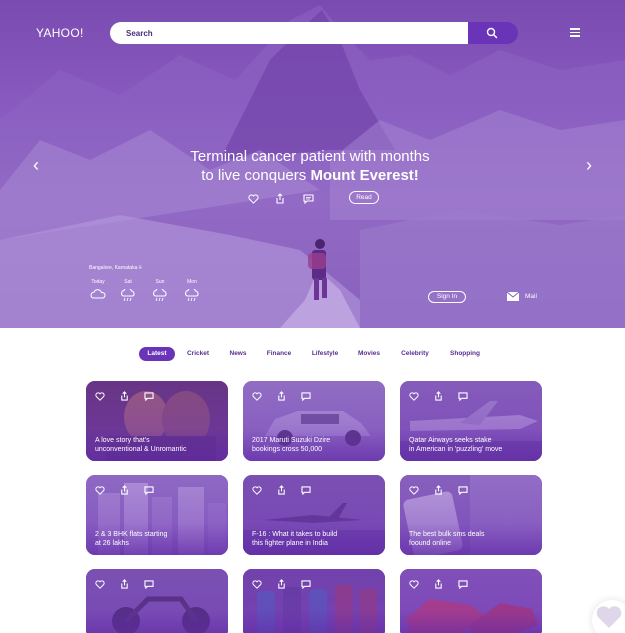 The height and width of the screenshot is (633, 625). I want to click on tab-movies: Movies, so click(369, 354).